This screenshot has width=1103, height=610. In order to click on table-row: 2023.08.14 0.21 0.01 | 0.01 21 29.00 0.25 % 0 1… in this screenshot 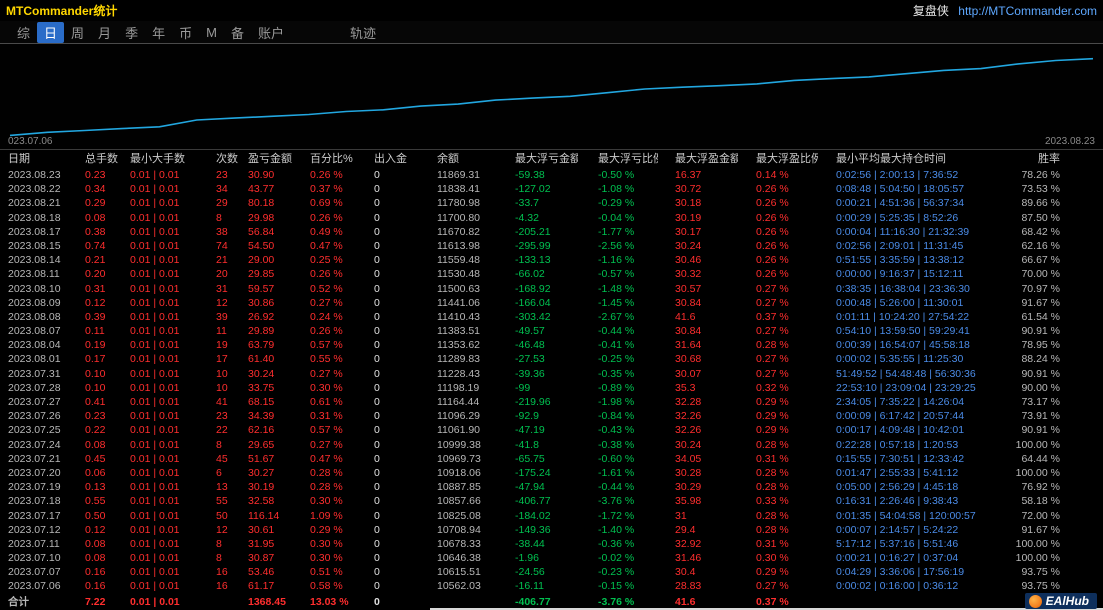, I will do `click(551, 260)`.